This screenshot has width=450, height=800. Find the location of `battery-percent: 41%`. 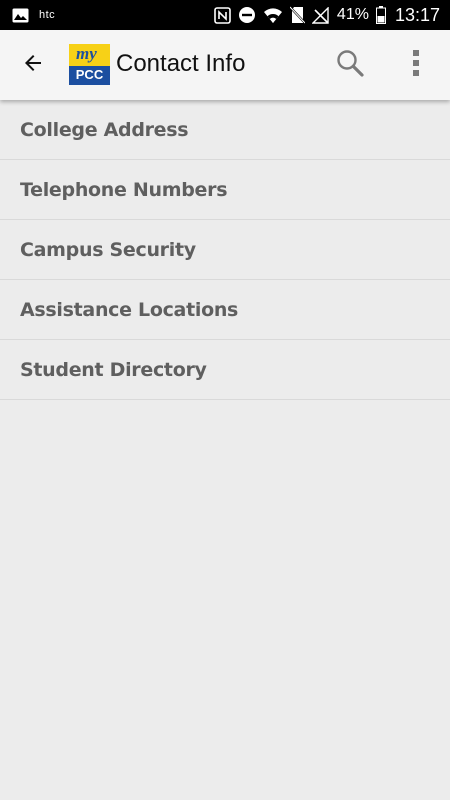

battery-percent: 41% is located at coordinates (352, 14).